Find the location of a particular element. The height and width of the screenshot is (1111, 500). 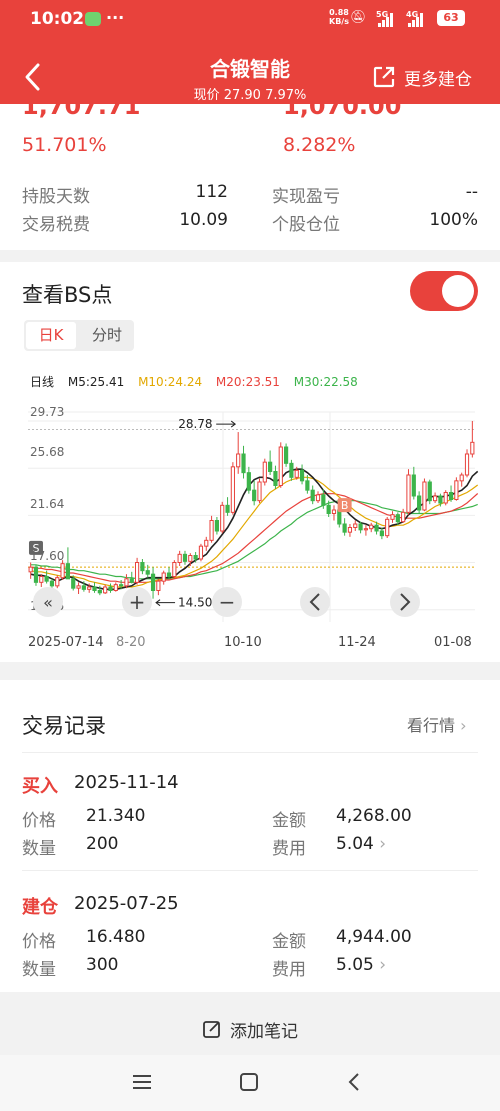

trade-type: 建仓 is located at coordinates (40, 907).